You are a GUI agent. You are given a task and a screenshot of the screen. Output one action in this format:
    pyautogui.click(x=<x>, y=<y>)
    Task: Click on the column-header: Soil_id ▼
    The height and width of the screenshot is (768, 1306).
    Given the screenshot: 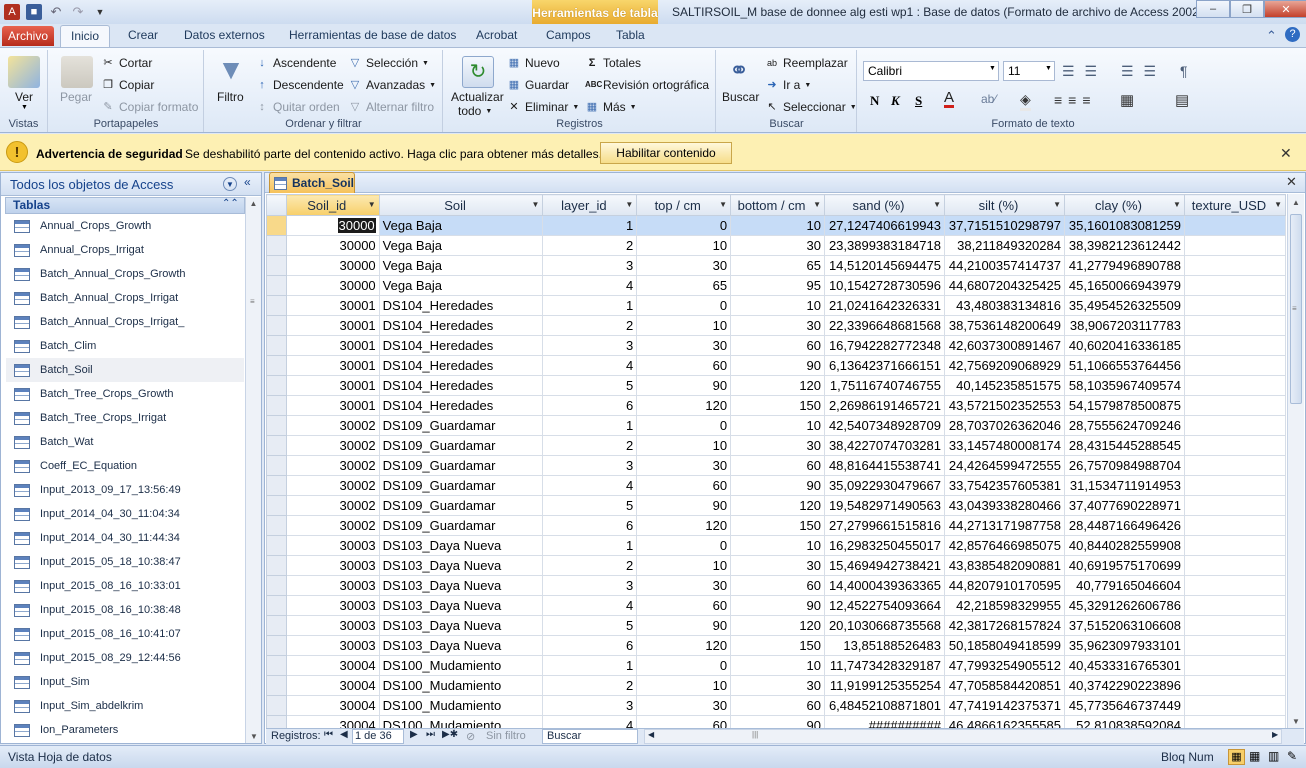 What is the action you would take?
    pyautogui.click(x=332, y=205)
    